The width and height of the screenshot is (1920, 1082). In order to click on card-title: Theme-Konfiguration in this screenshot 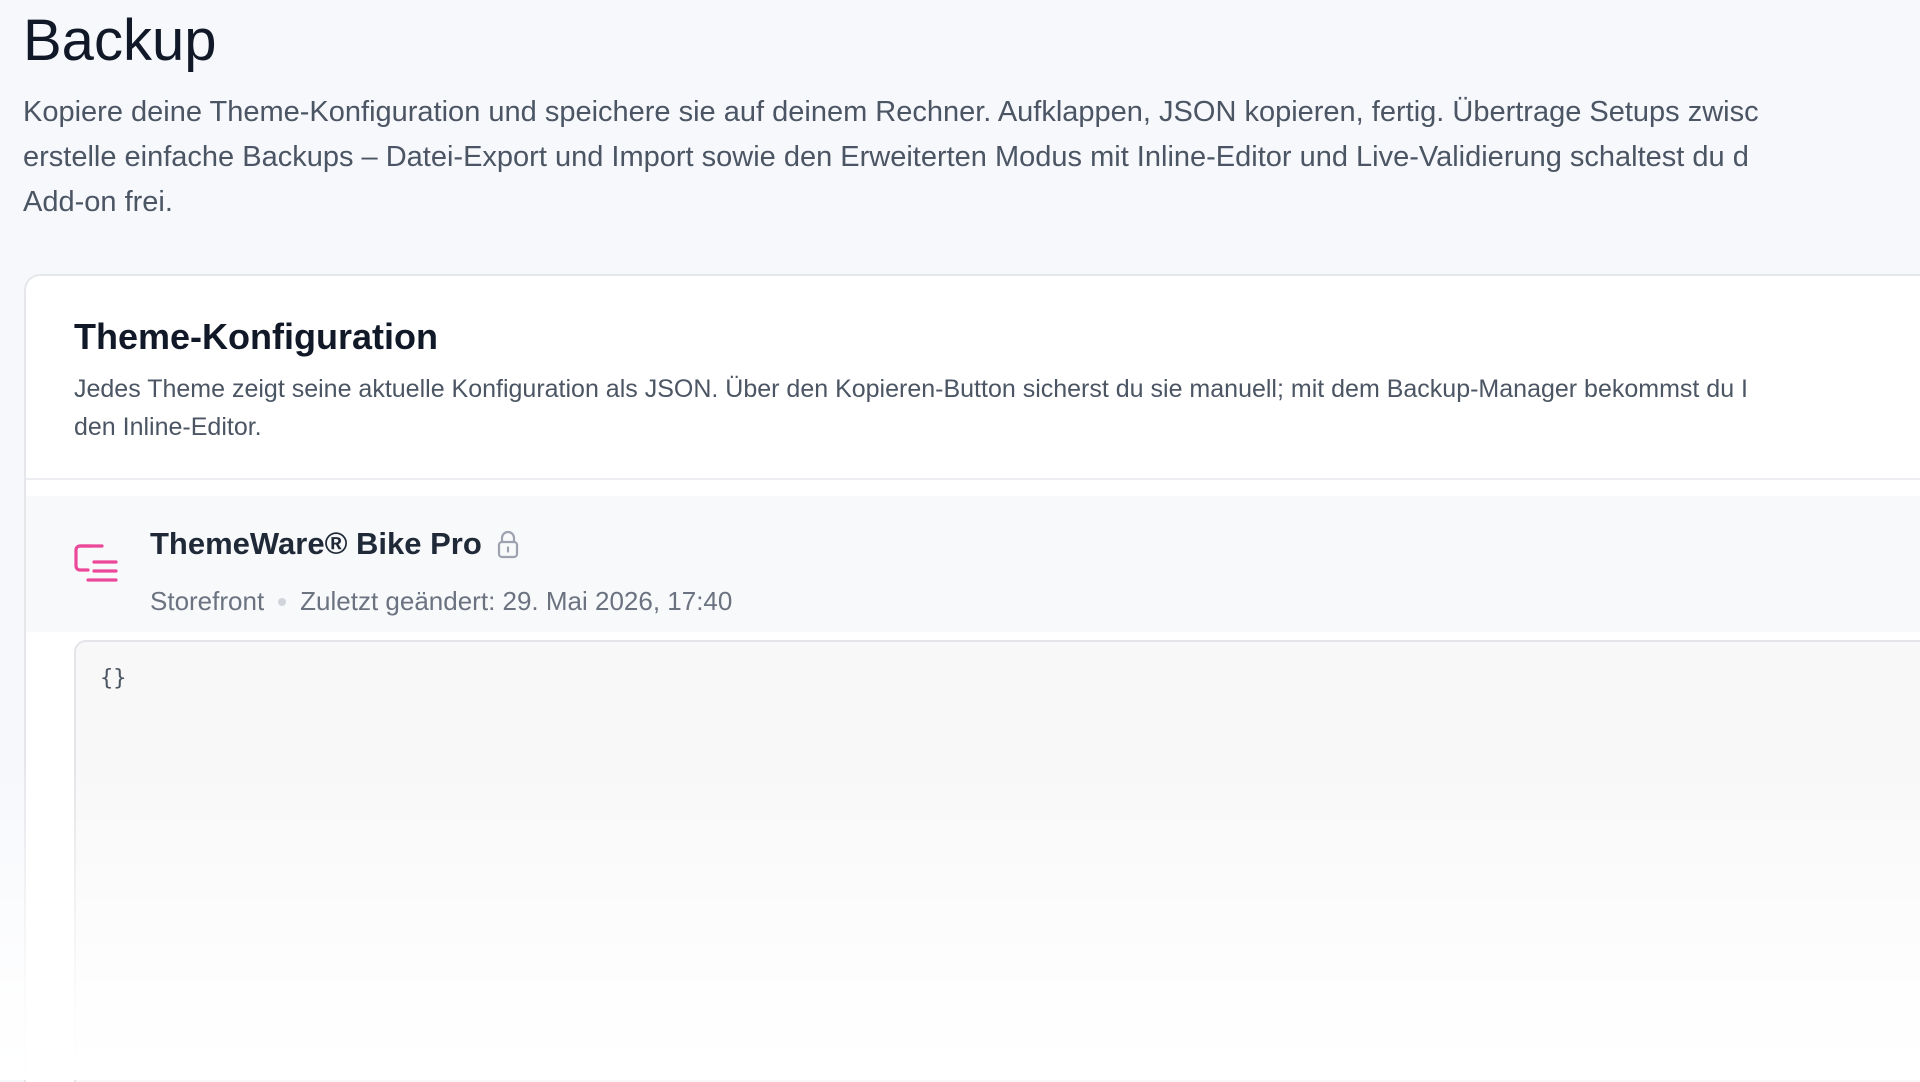, I will do `click(256, 336)`.